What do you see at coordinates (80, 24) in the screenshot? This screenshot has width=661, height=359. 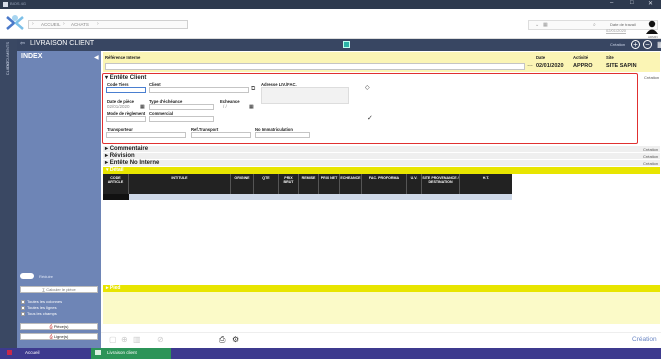 I see `breadcrumb-item-achats: ACHATS` at bounding box center [80, 24].